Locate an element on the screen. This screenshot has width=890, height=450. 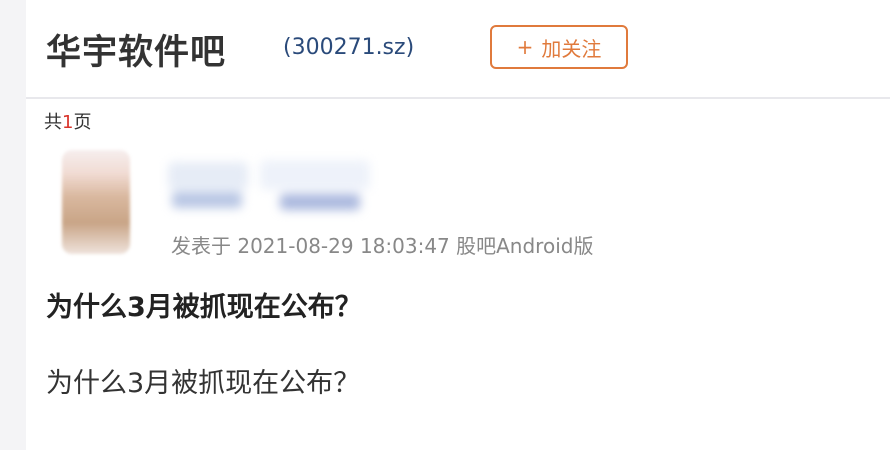
total-pages: 1 is located at coordinates (68, 122).